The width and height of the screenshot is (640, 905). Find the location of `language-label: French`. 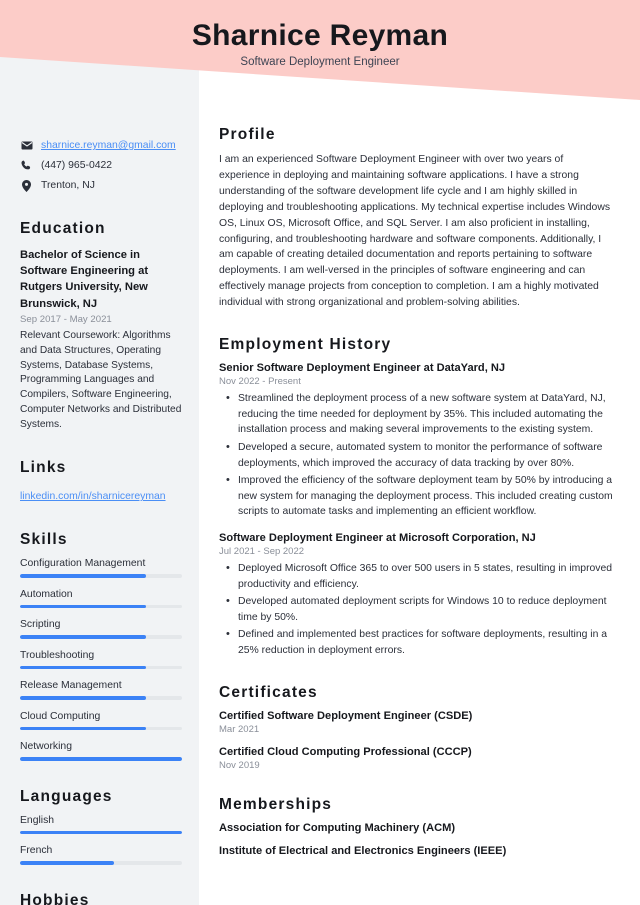

language-label: French is located at coordinates (36, 851).